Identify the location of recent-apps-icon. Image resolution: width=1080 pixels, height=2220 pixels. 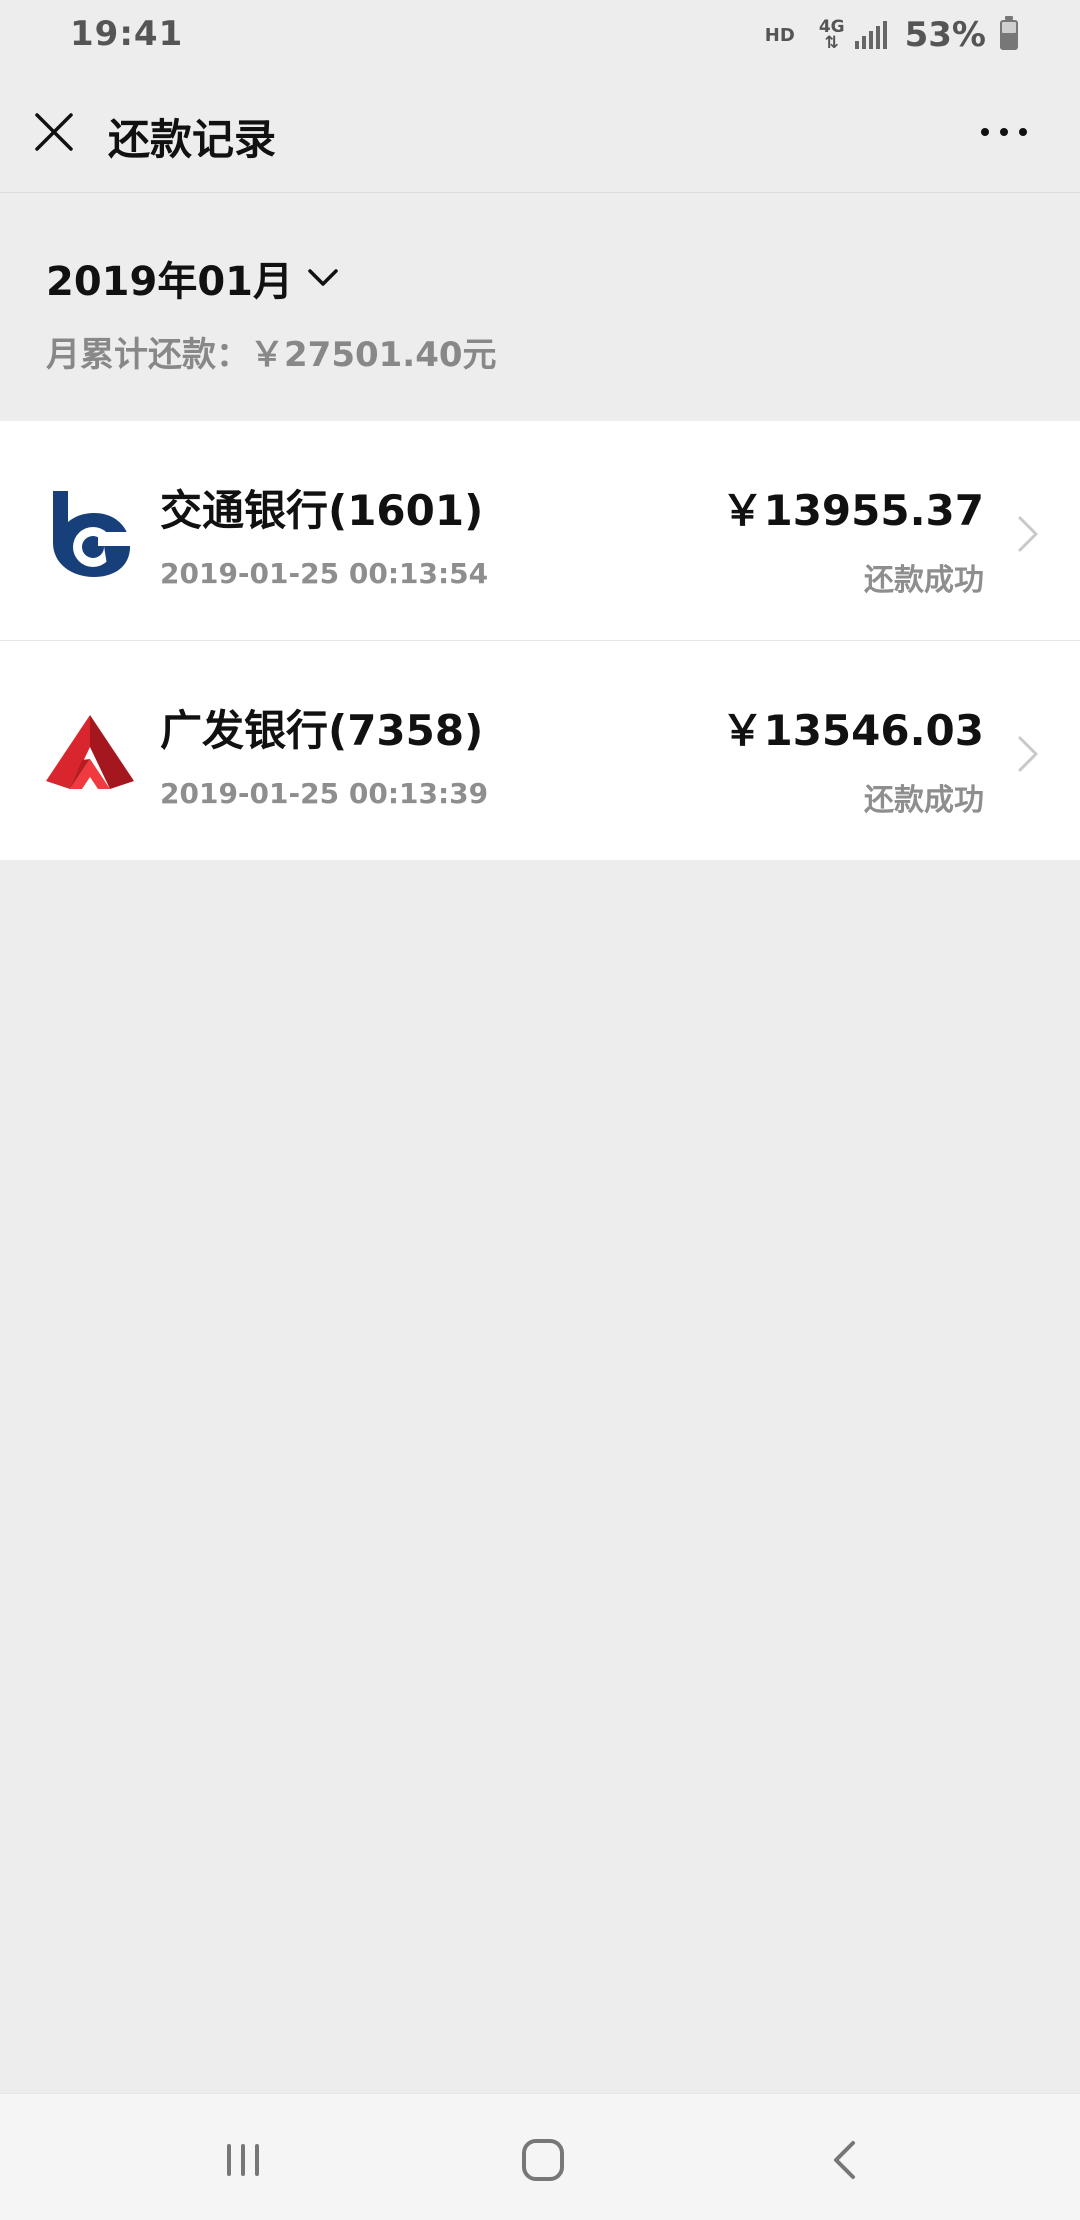
(243, 2160).